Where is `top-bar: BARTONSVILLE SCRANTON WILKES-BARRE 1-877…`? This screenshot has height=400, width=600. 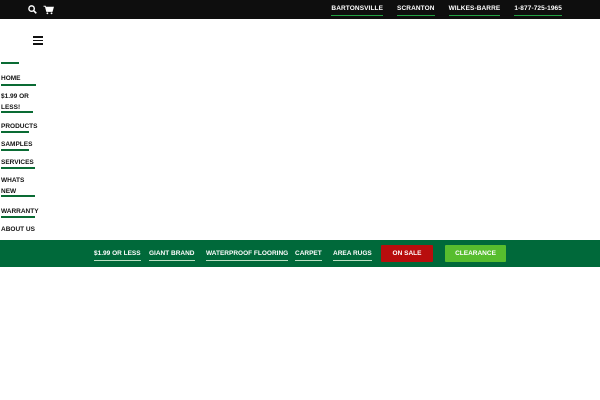 top-bar: BARTONSVILLE SCRANTON WILKES-BARRE 1-877… is located at coordinates (300, 9).